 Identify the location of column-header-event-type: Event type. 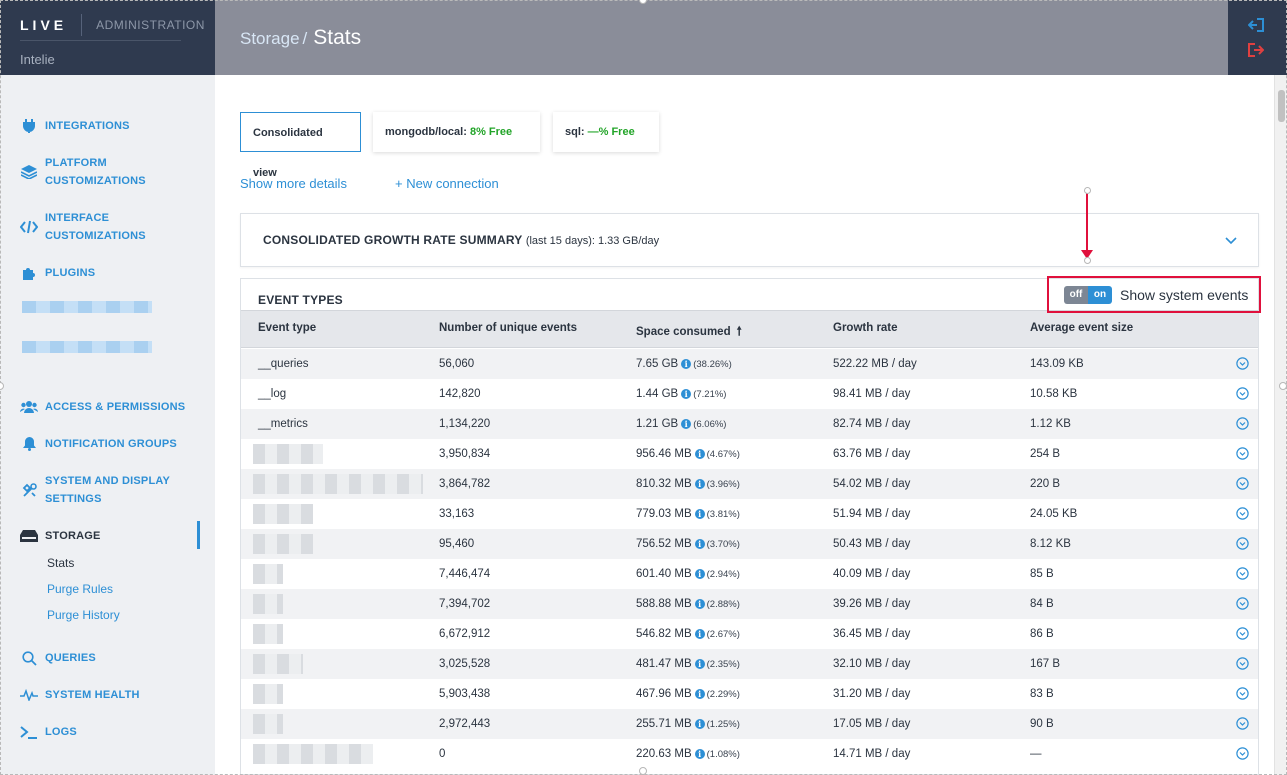
(287, 328).